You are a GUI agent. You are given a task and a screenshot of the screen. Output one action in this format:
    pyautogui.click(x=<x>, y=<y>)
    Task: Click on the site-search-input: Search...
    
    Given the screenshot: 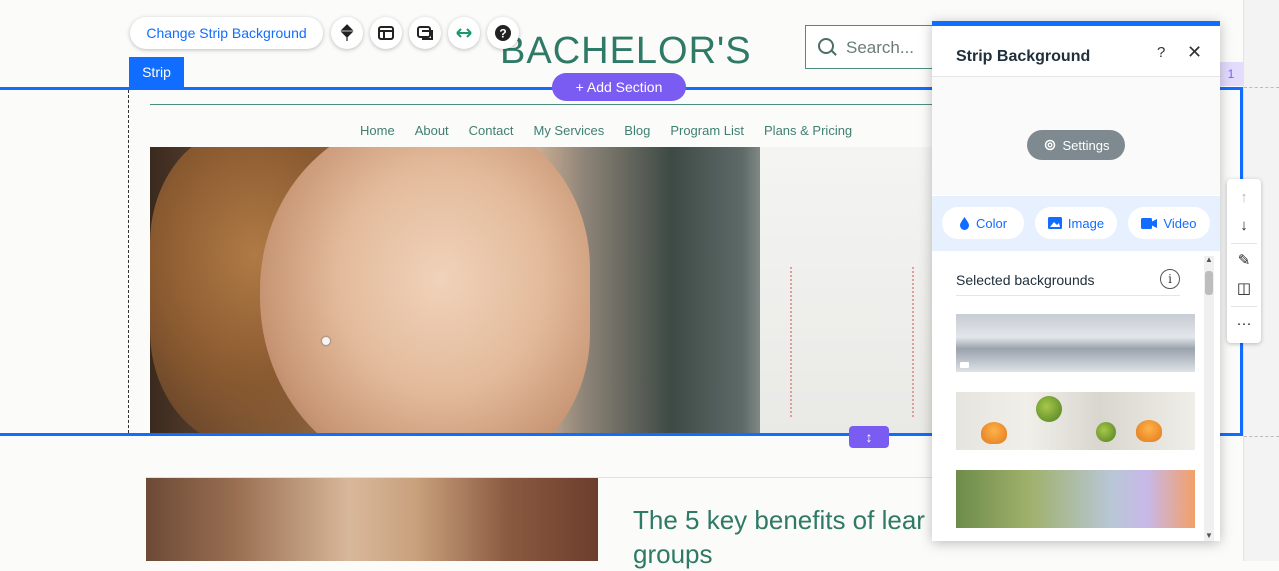 What is the action you would take?
    pyautogui.click(x=875, y=47)
    